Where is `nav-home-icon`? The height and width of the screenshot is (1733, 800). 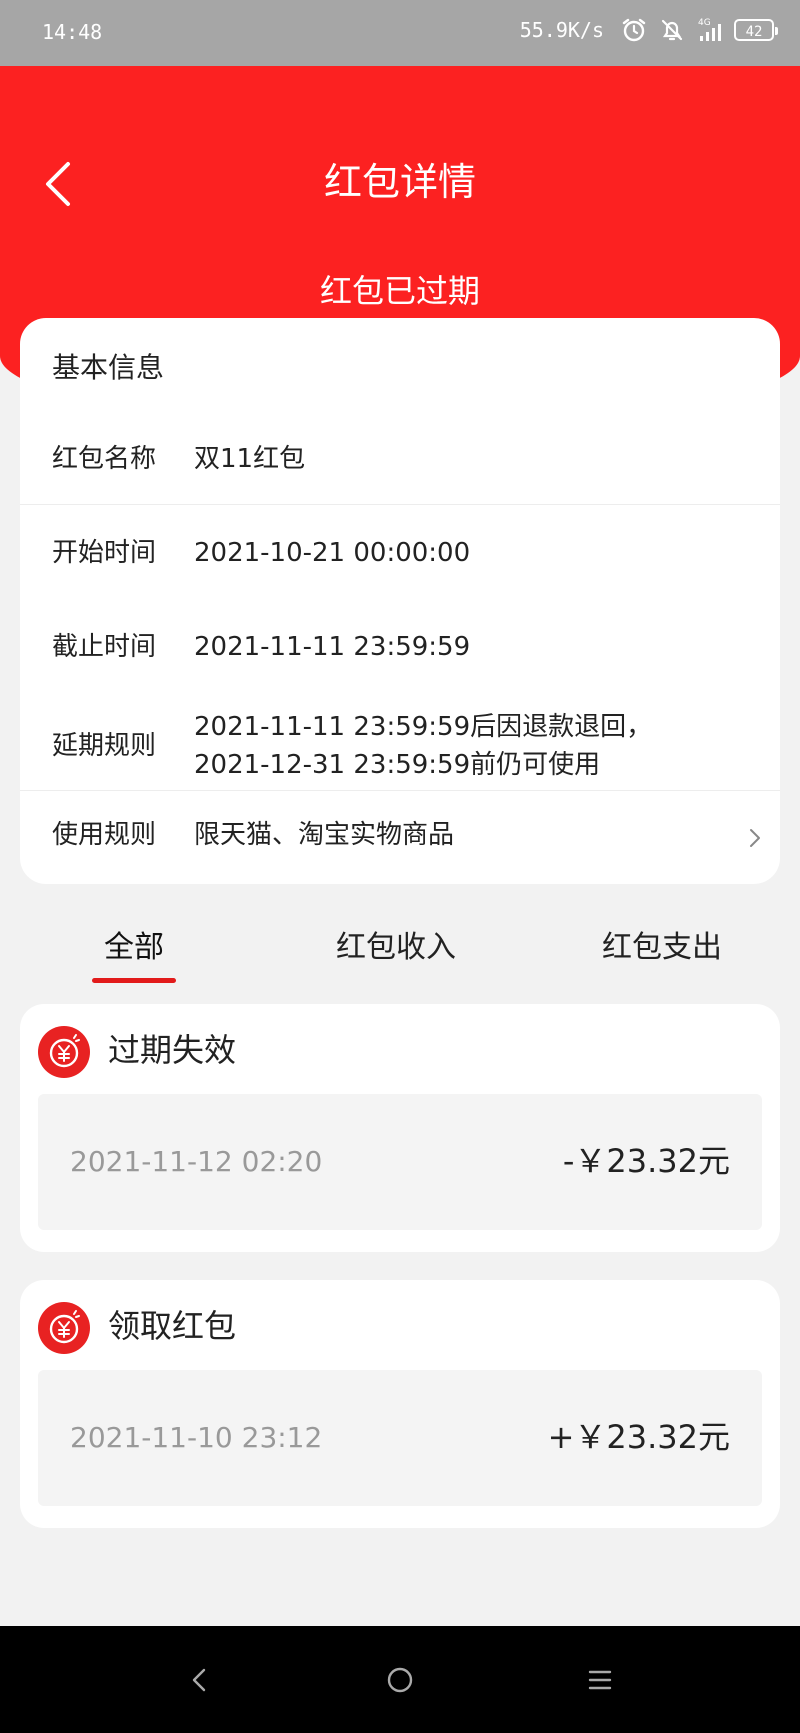
nav-home-icon is located at coordinates (400, 1680).